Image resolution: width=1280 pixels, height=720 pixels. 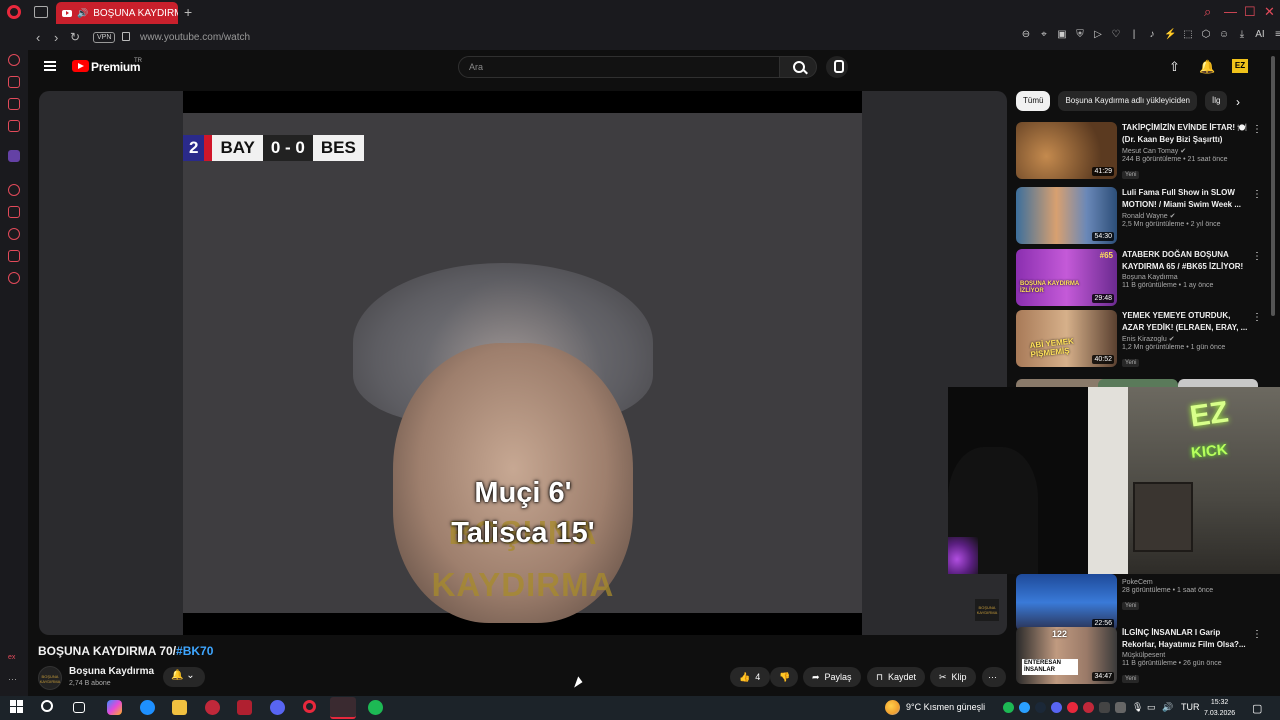 What do you see at coordinates (14, 82) in the screenshot?
I see `bag-icon` at bounding box center [14, 82].